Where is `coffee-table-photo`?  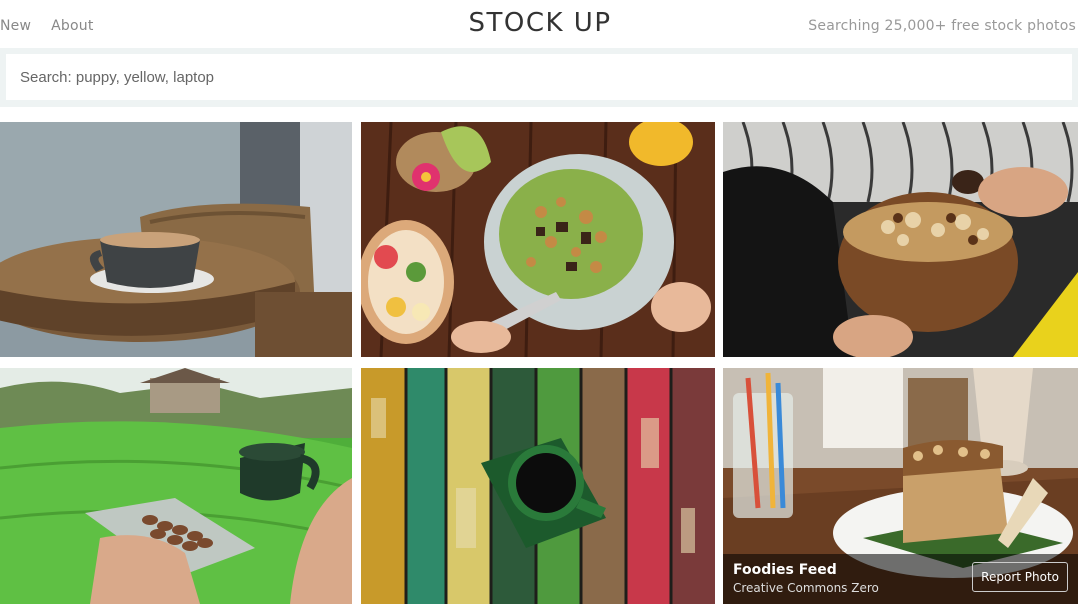
coffee-table-photo is located at coordinates (176, 239).